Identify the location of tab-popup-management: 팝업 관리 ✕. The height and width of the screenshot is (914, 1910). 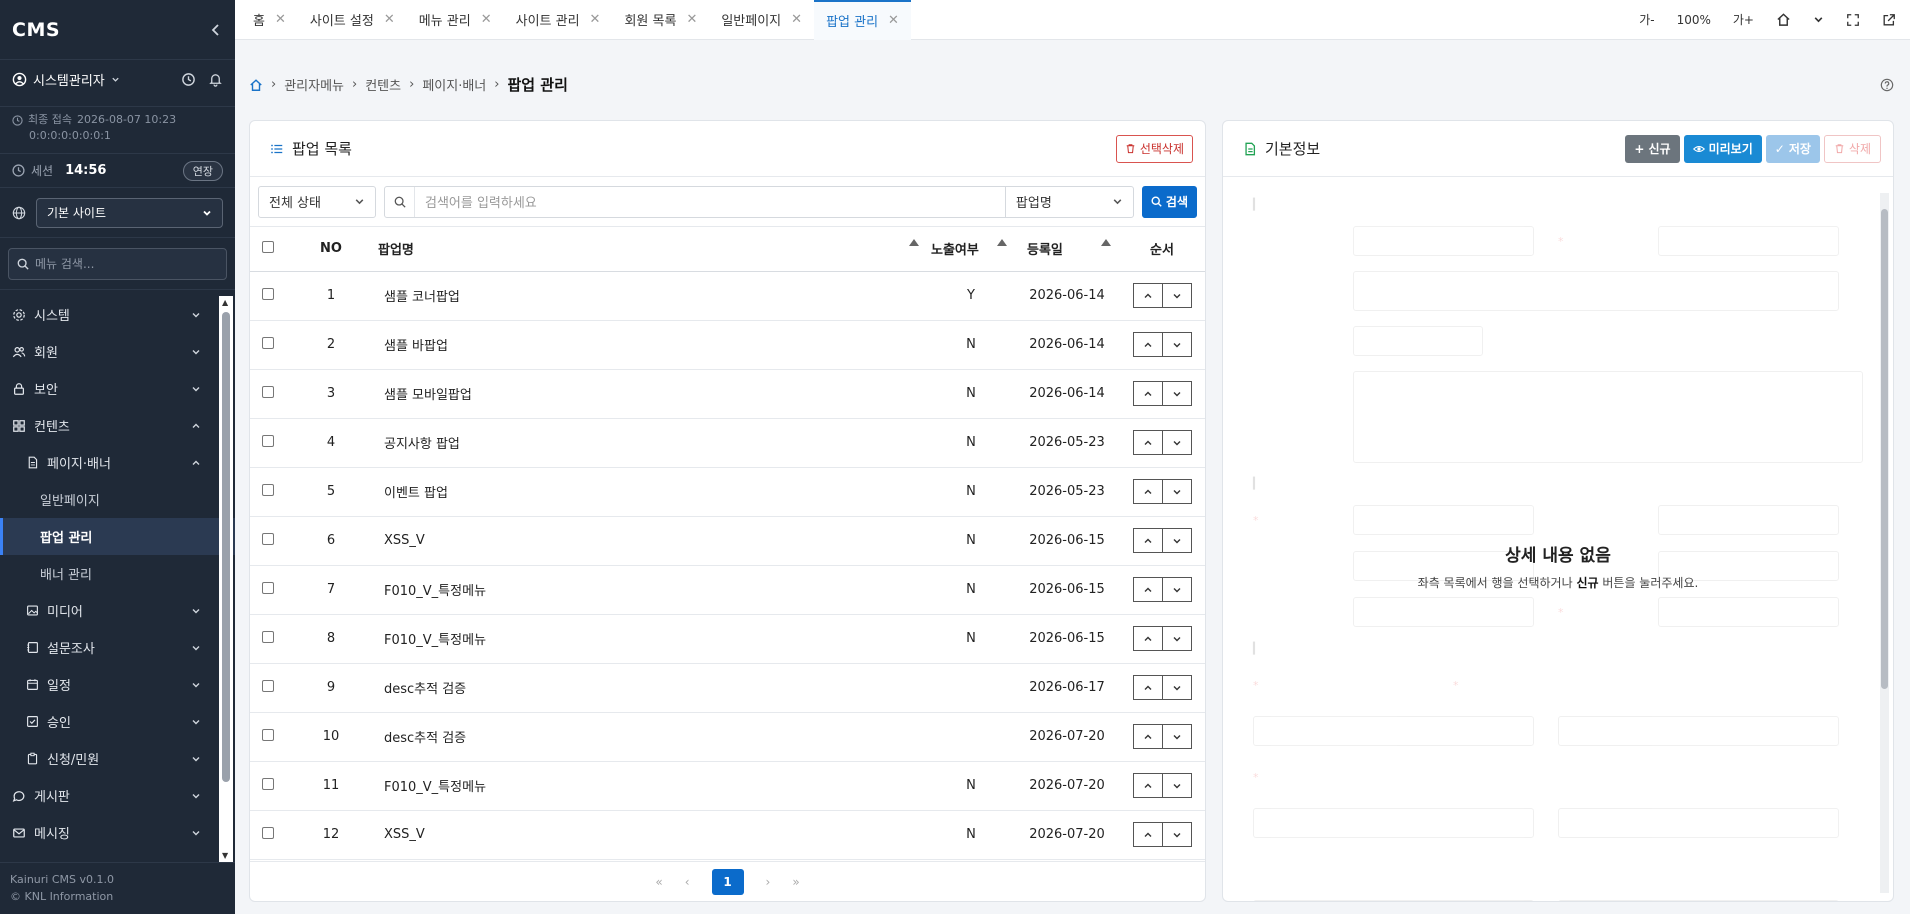
(862, 20).